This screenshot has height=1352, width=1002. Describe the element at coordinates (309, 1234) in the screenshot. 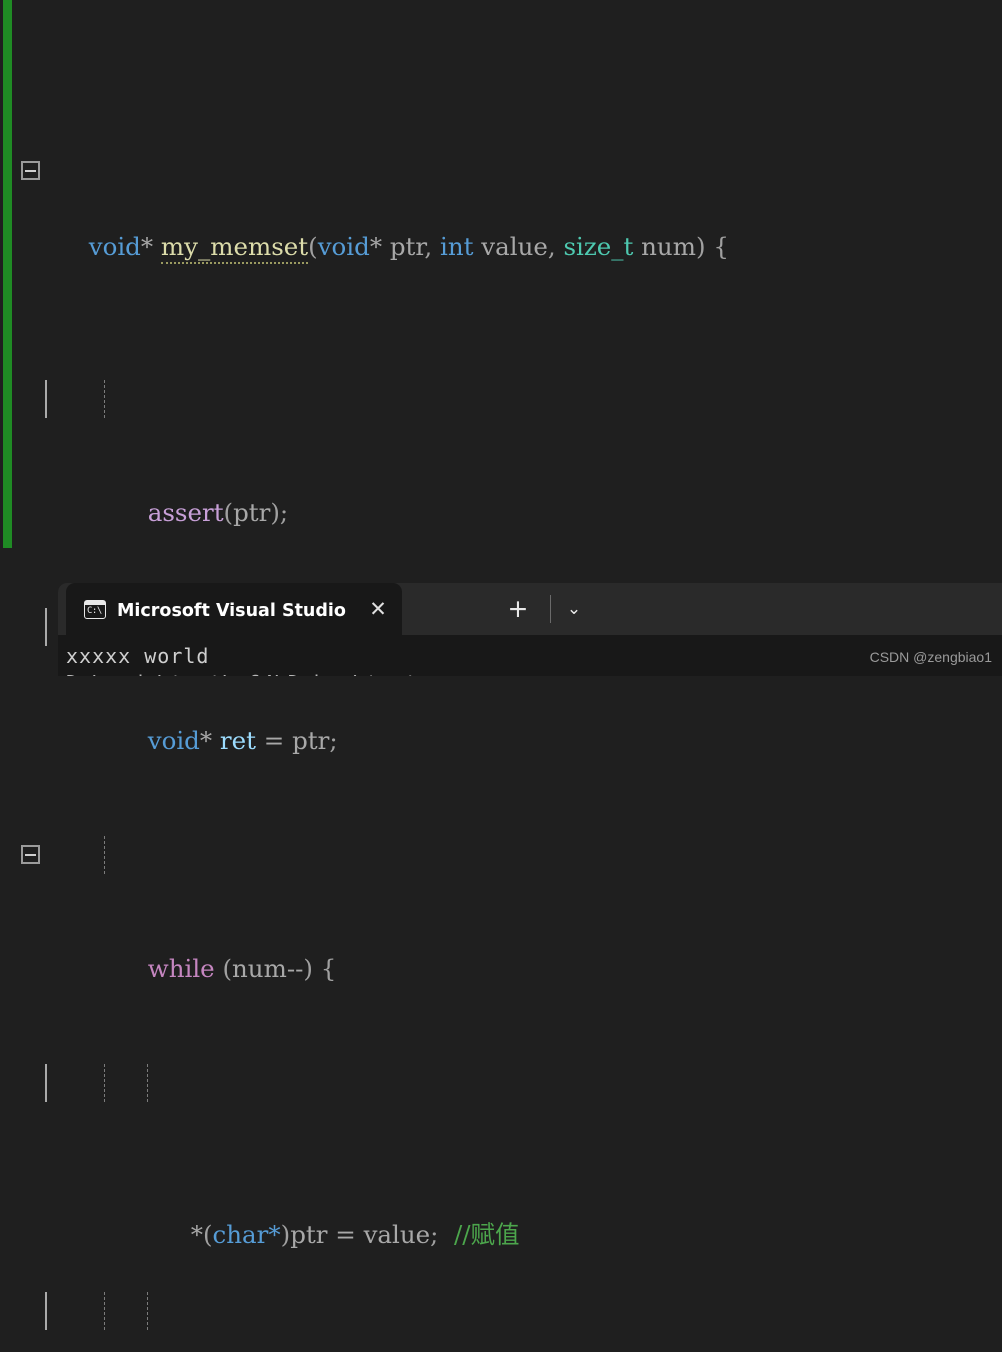

I see `token-ptr-3: ptr` at that location.